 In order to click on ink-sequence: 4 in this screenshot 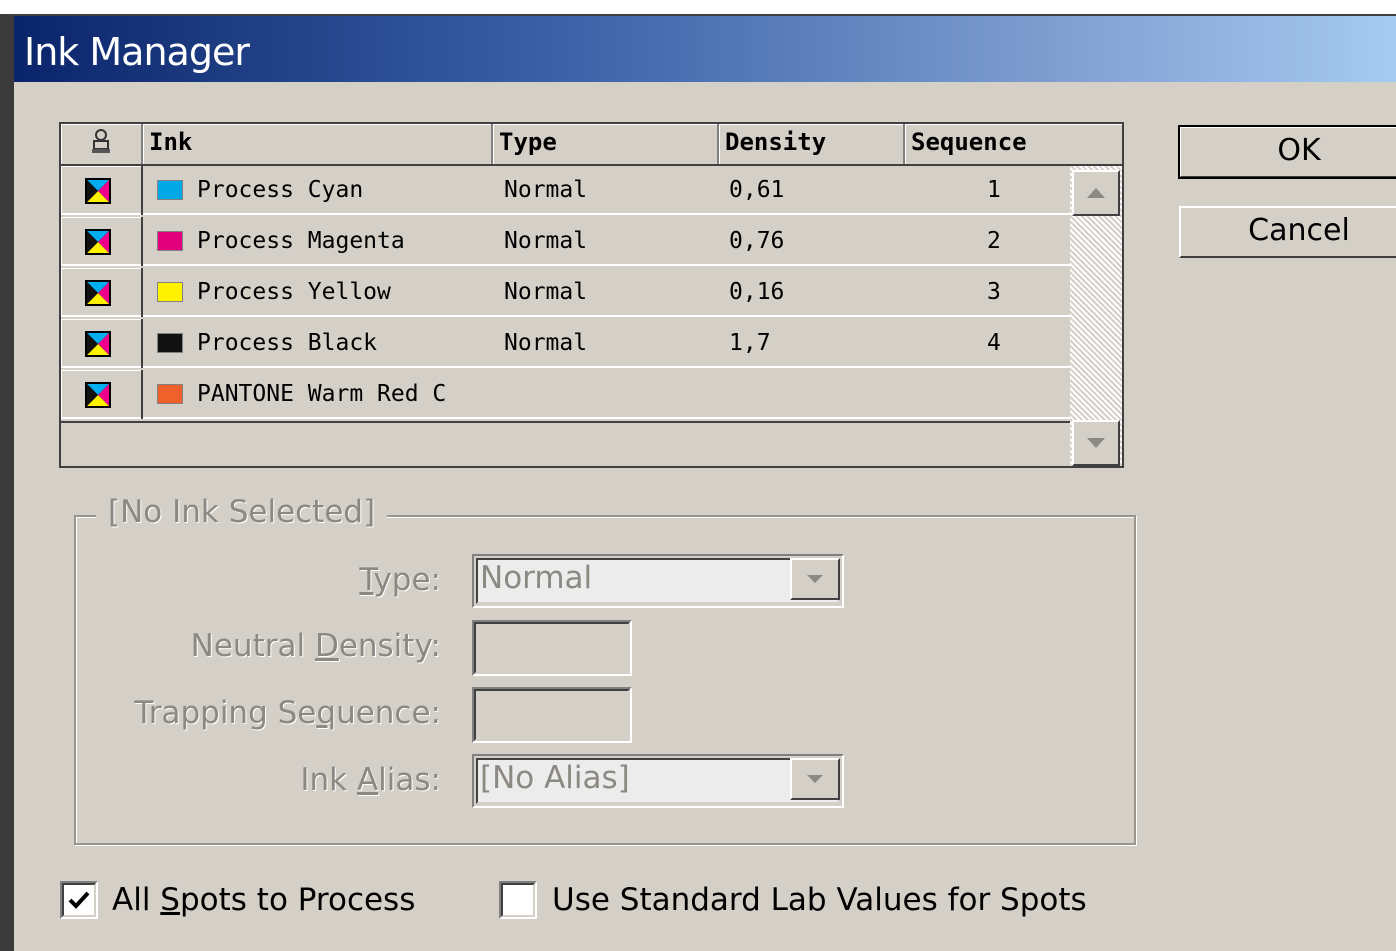, I will do `click(994, 343)`.